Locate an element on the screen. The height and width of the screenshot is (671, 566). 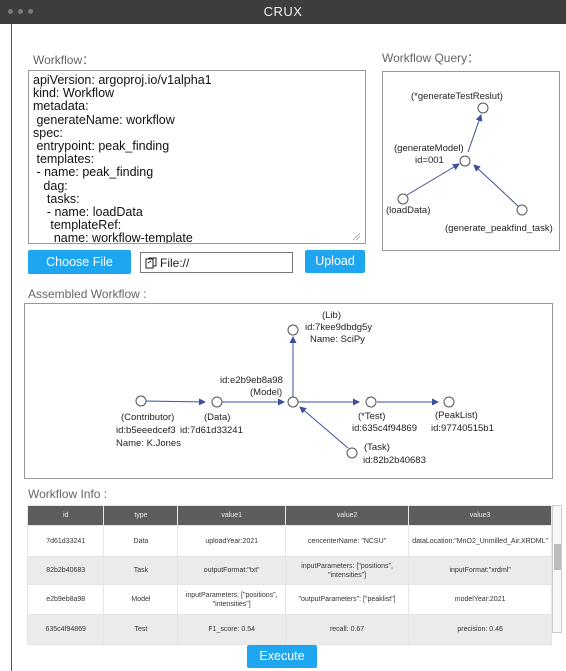
node-lib is located at coordinates (293, 330).